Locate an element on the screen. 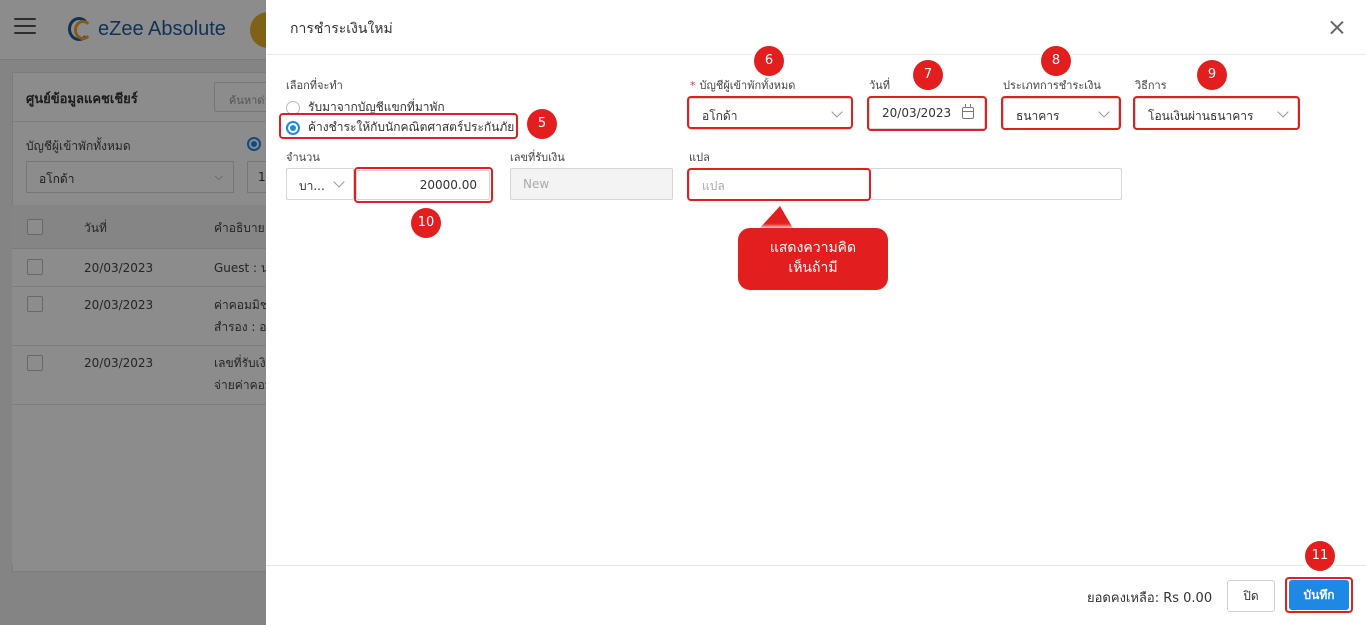  account-label: * บัญชีผู้เข้าพักทั้งหมด is located at coordinates (742, 85).